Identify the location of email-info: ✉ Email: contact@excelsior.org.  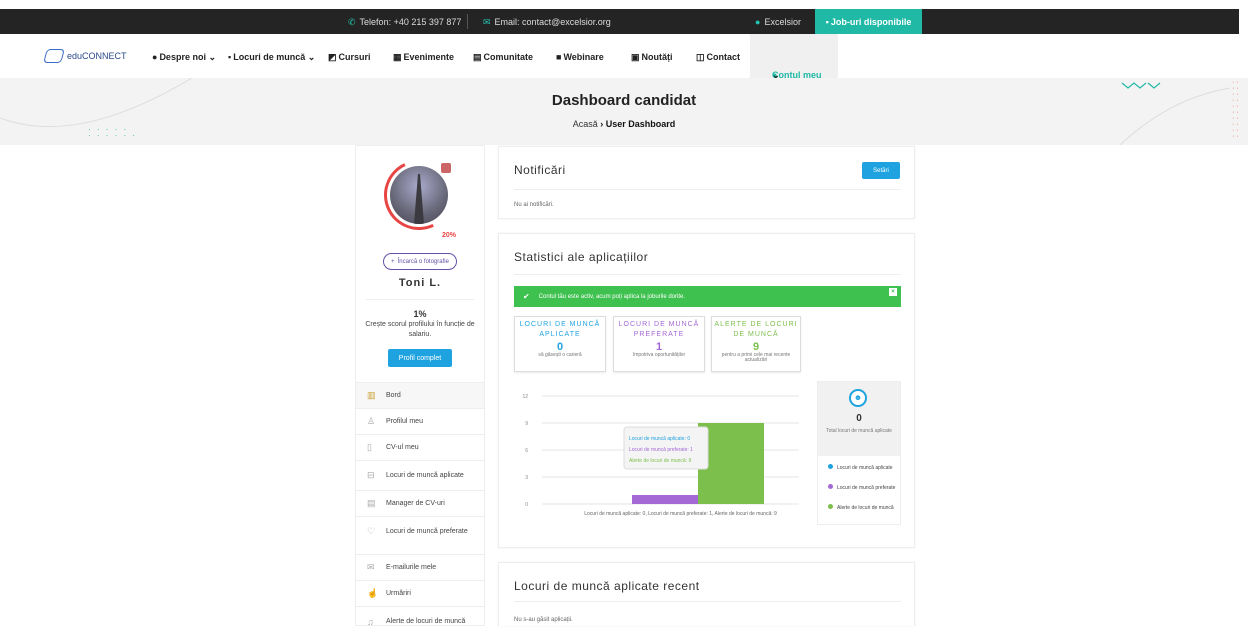
(547, 22).